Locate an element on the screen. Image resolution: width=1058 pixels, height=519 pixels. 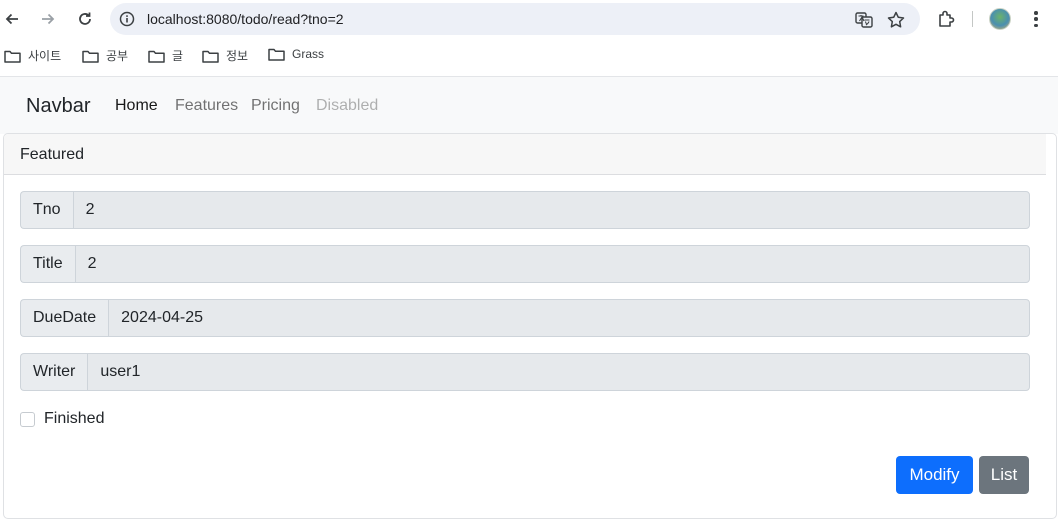
writer-field: user1 is located at coordinates (558, 372).